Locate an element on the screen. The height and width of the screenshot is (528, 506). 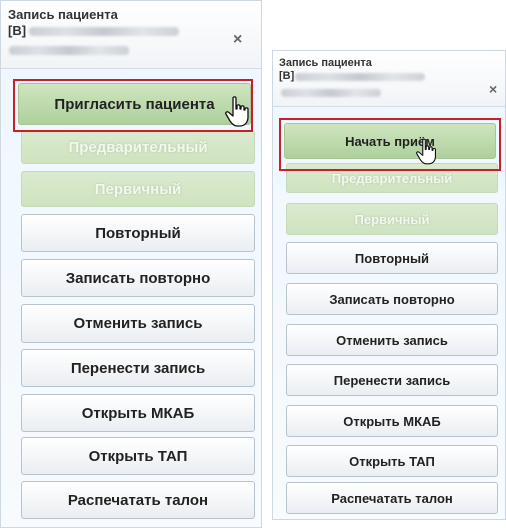
right-patient-code: [В] is located at coordinates (287, 76).